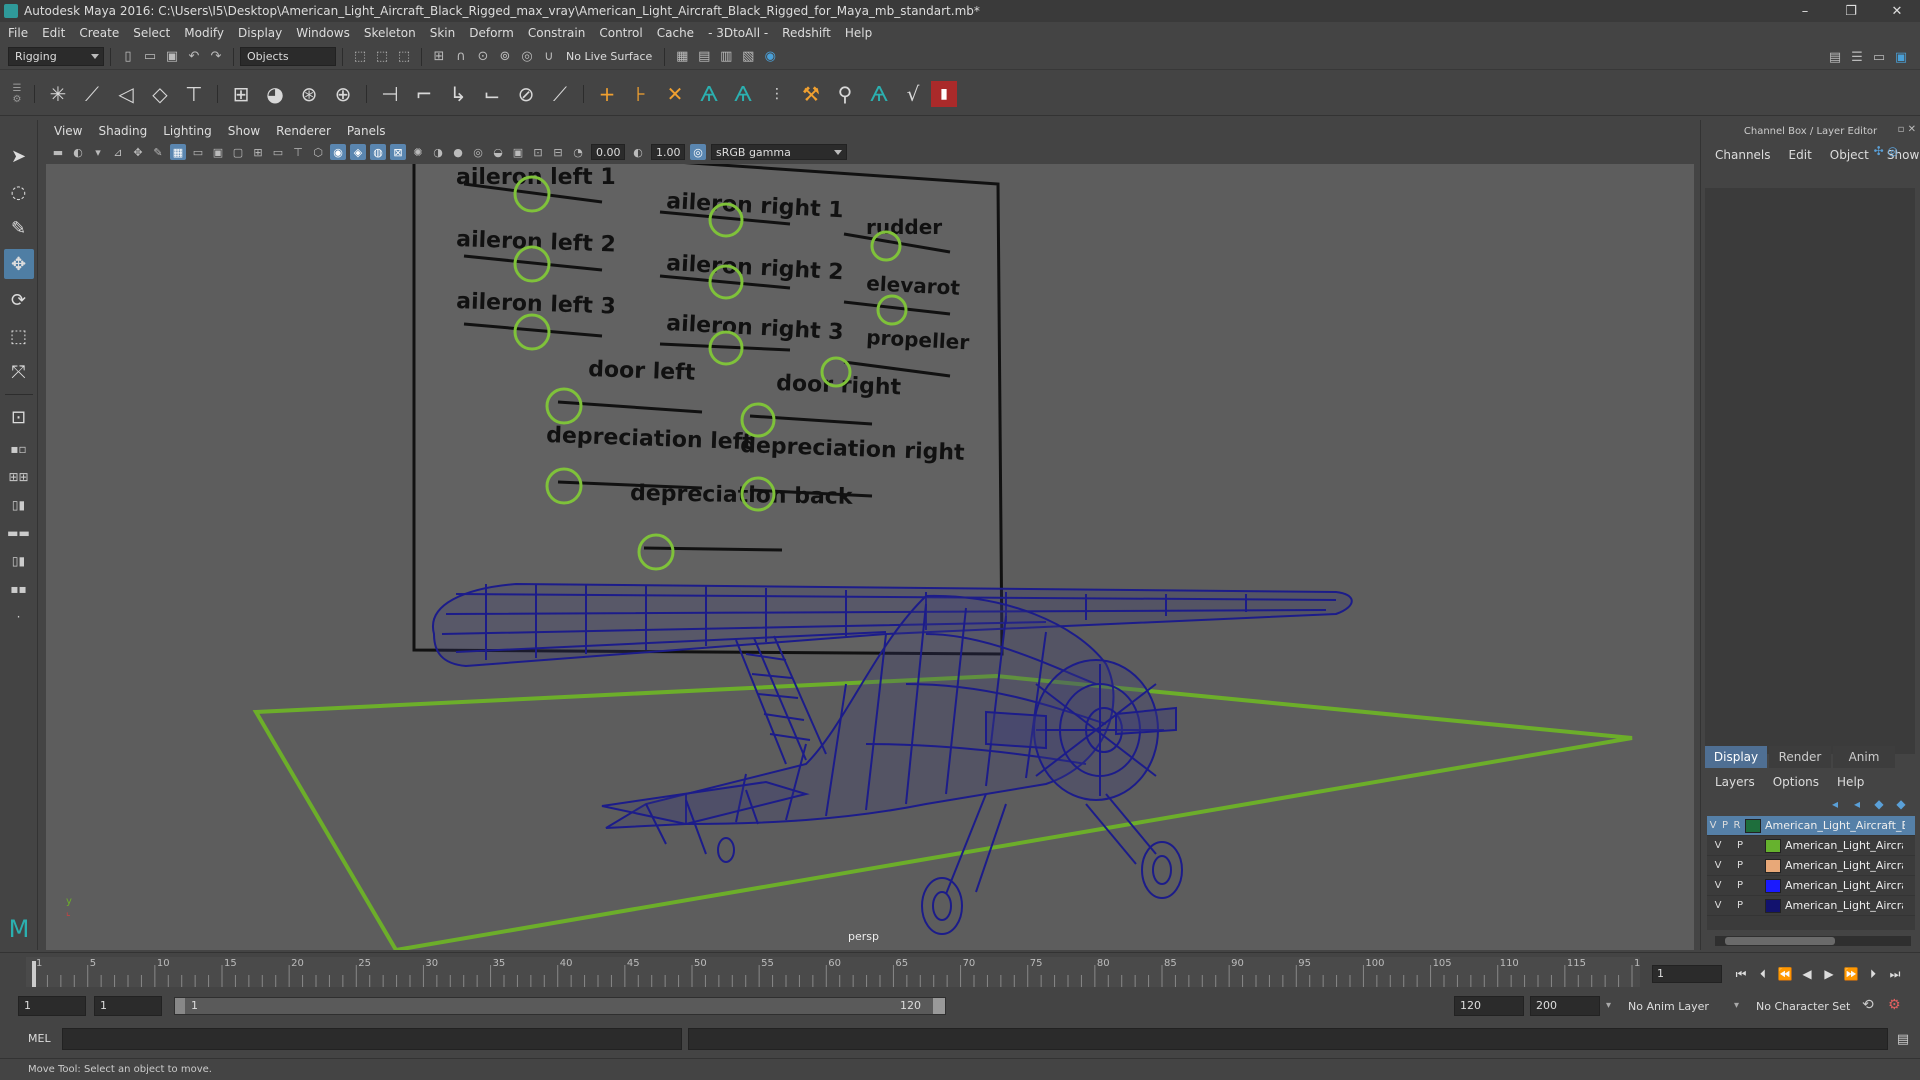 Image resolution: width=1920 pixels, height=1080 pixels. What do you see at coordinates (404, 57) in the screenshot?
I see `select-component-icon: ⬚` at bounding box center [404, 57].